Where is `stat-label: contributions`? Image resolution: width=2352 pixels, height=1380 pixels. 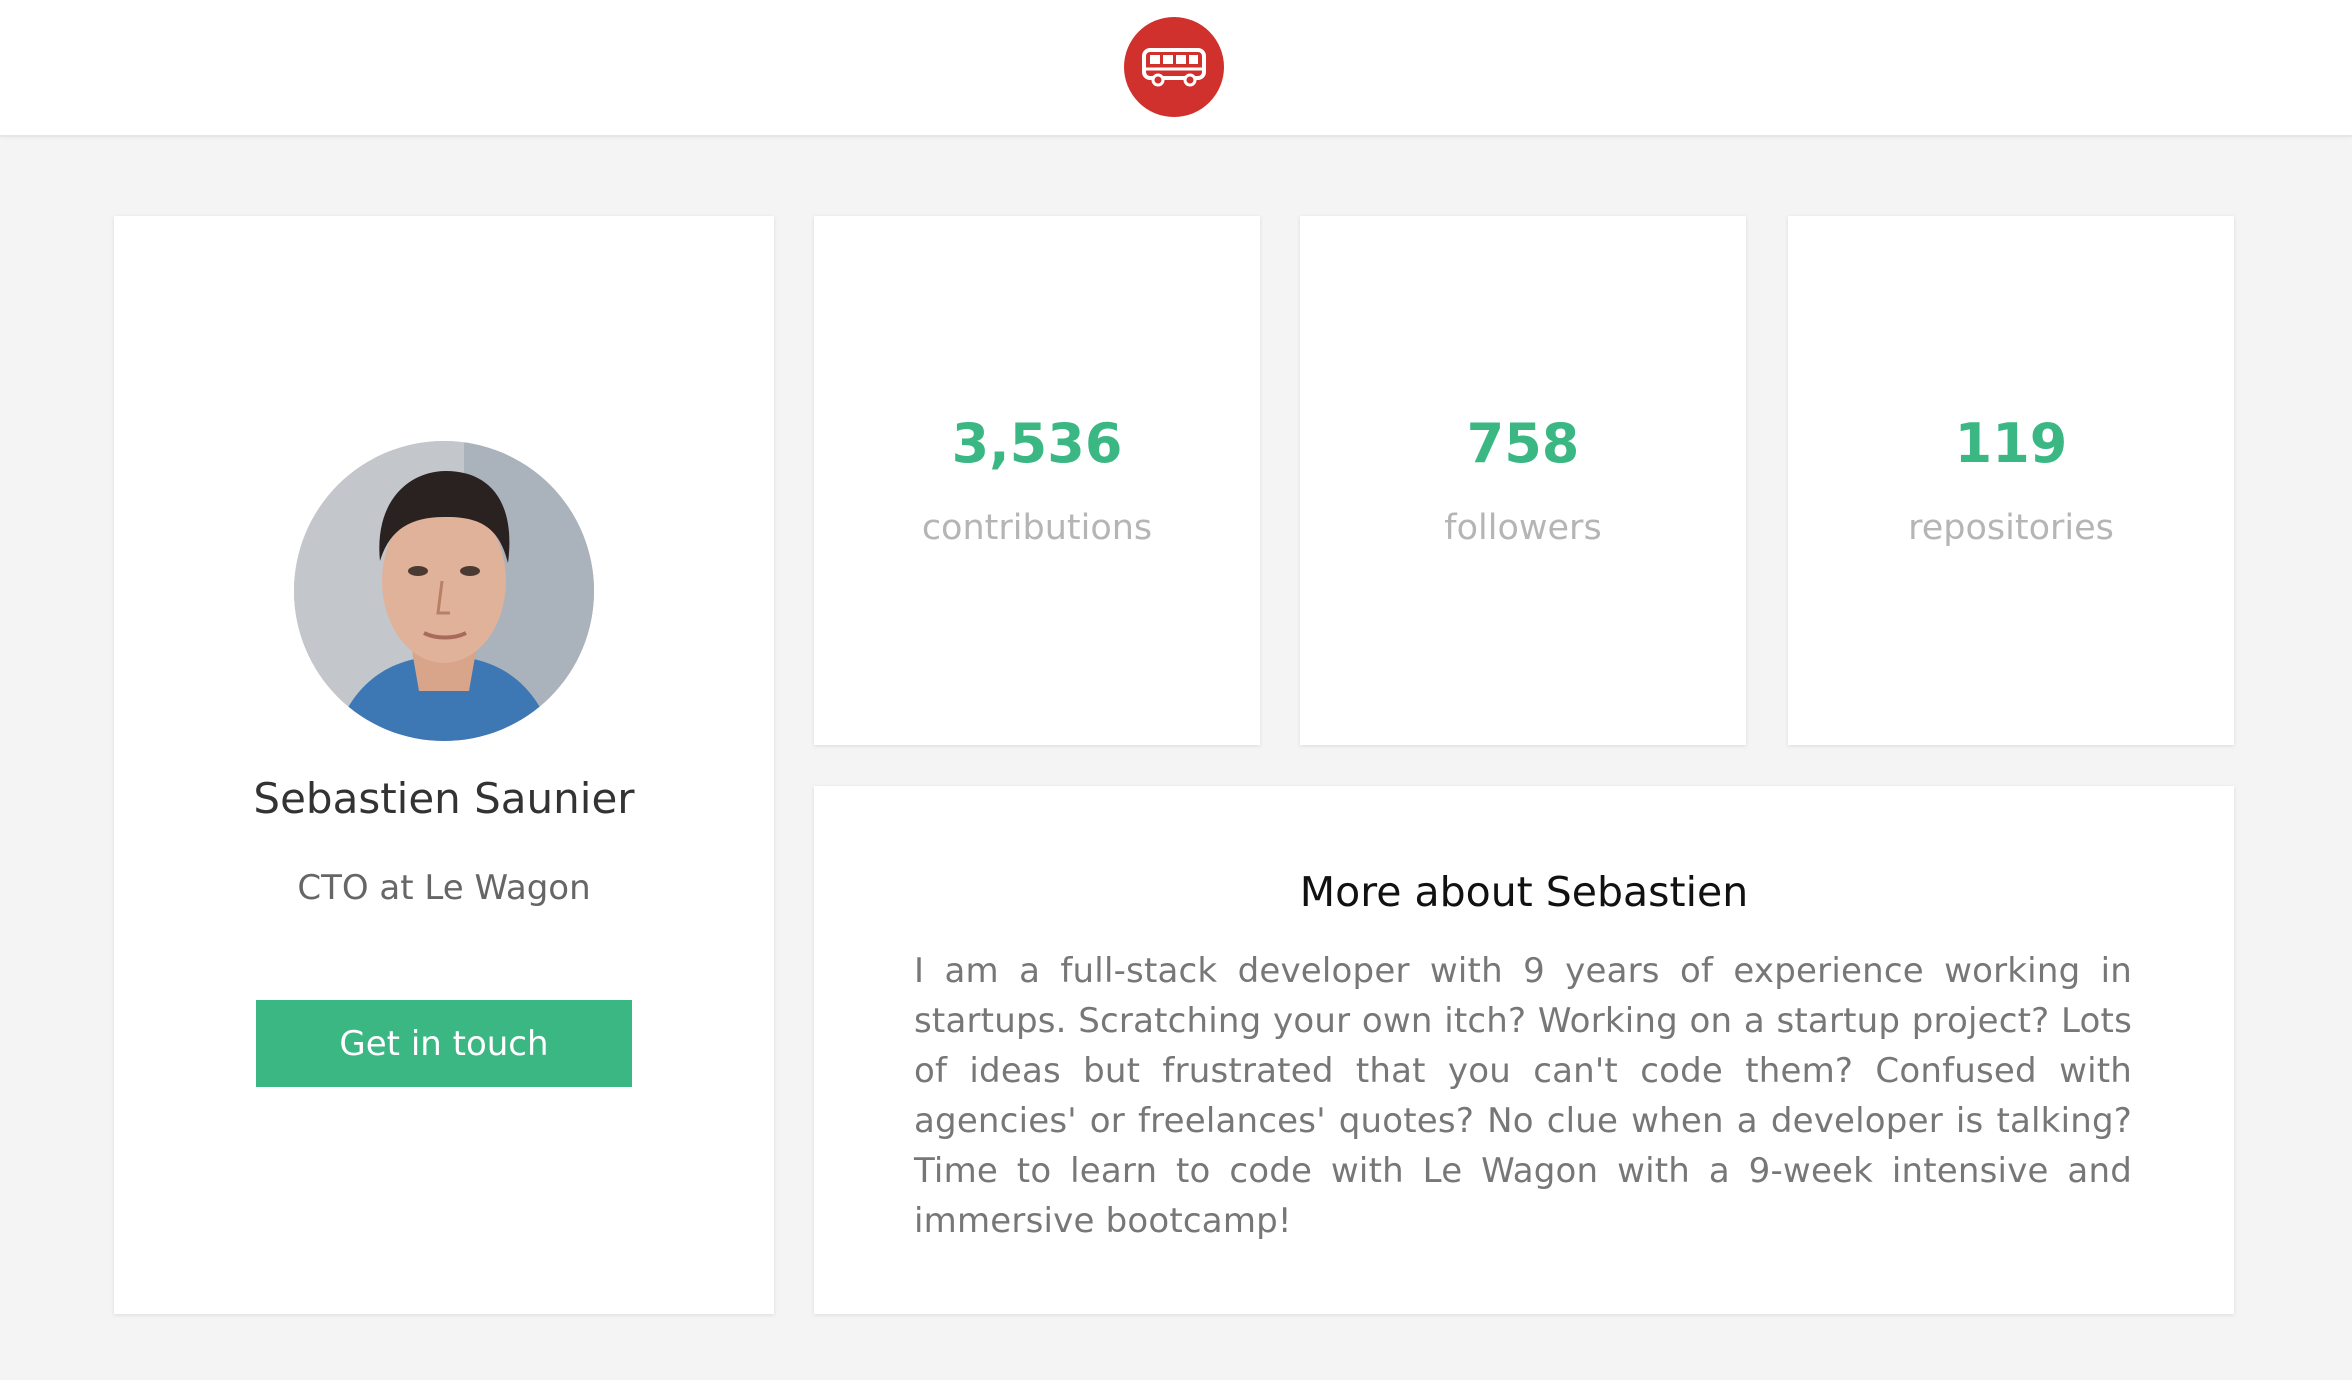
stat-label: contributions is located at coordinates (1037, 528).